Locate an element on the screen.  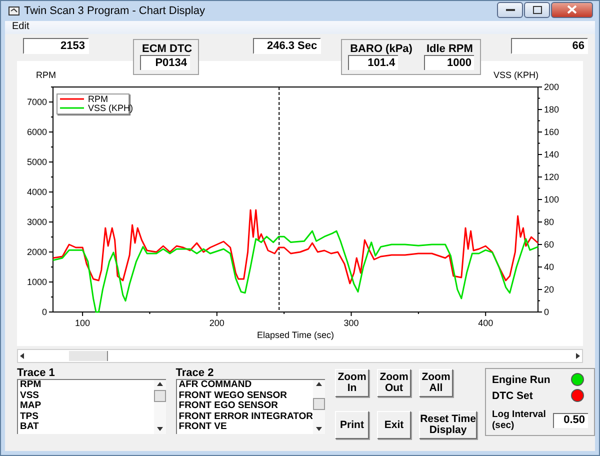
indicator-label: Engine Run is located at coordinates (521, 380).